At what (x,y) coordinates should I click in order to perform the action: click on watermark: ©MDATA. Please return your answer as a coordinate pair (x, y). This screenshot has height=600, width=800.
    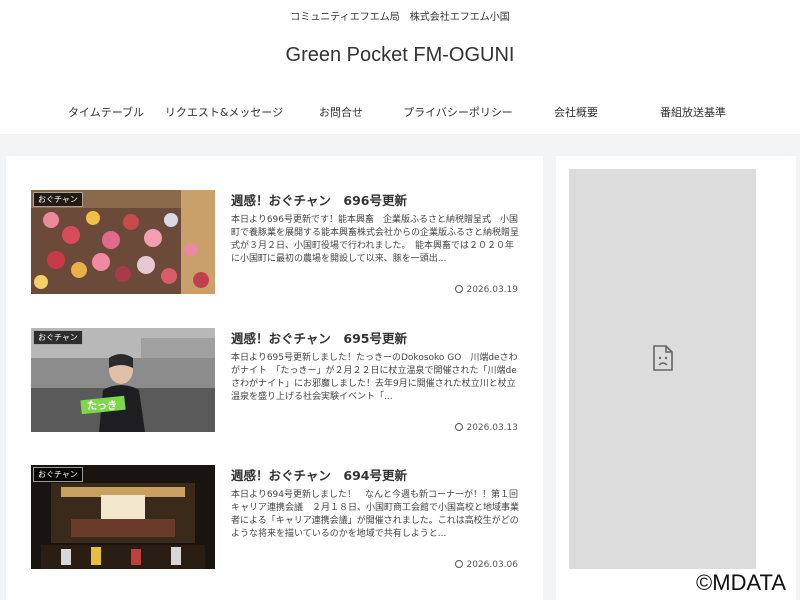
    Looking at the image, I should click on (741, 583).